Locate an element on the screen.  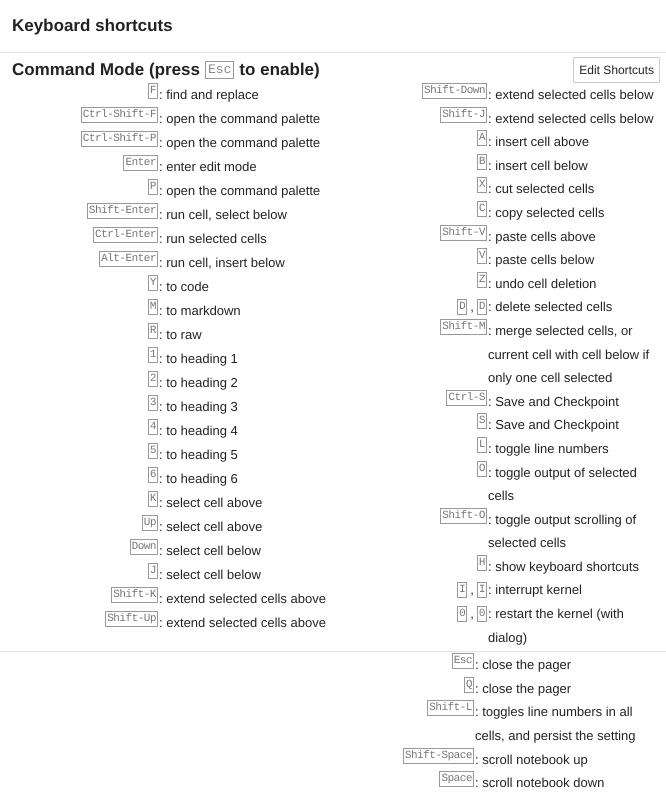
shortcut-description: : to heading 5 is located at coordinates (198, 455).